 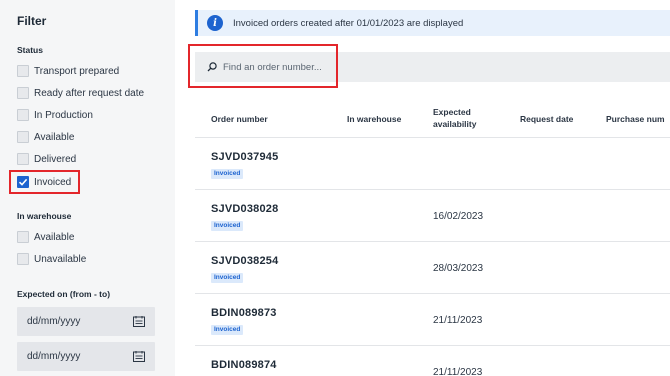 I want to click on info-icon: i, so click(x=215, y=23).